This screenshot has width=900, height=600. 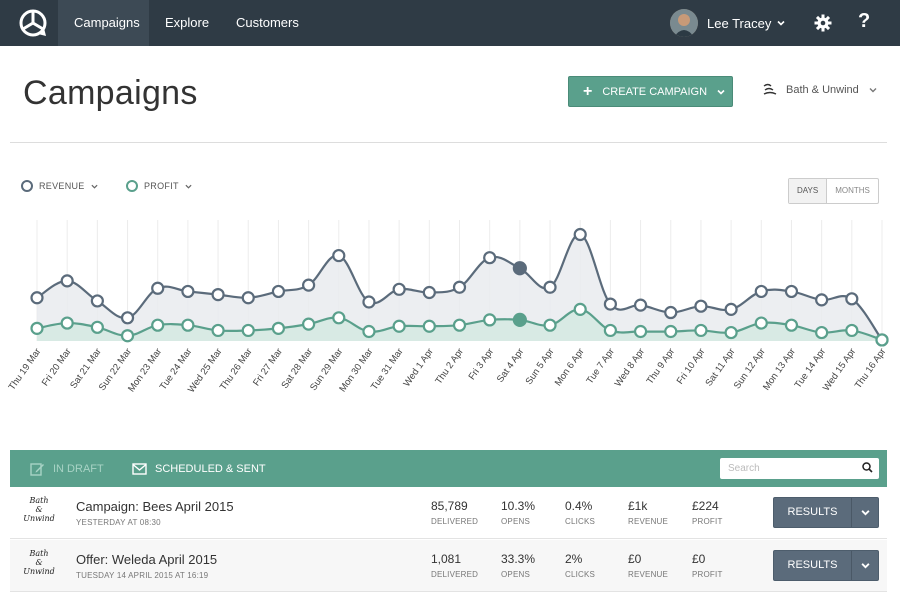 I want to click on divider, so click(x=448, y=142).